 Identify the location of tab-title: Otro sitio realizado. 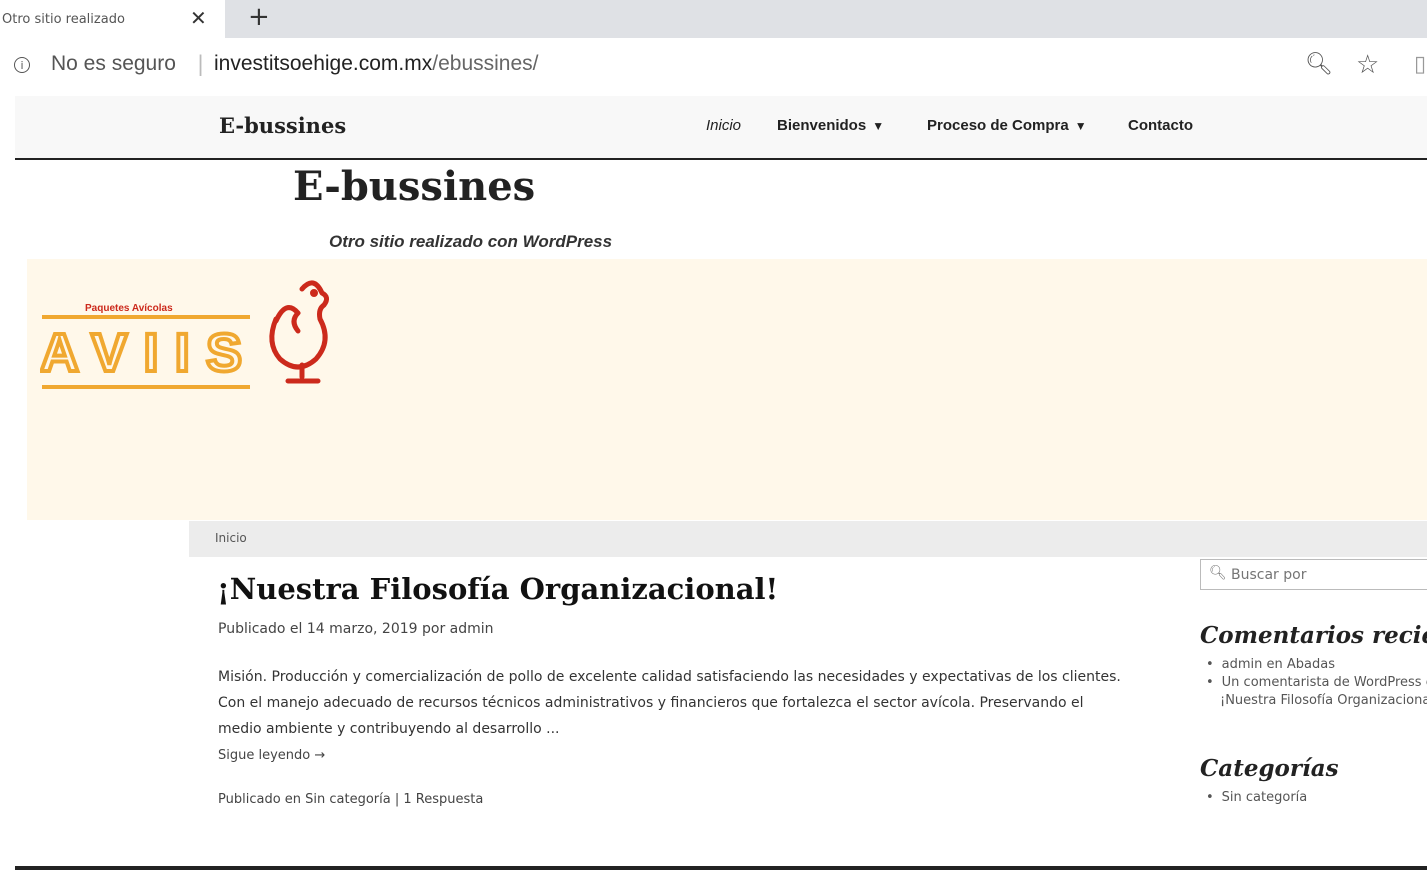
(63, 19).